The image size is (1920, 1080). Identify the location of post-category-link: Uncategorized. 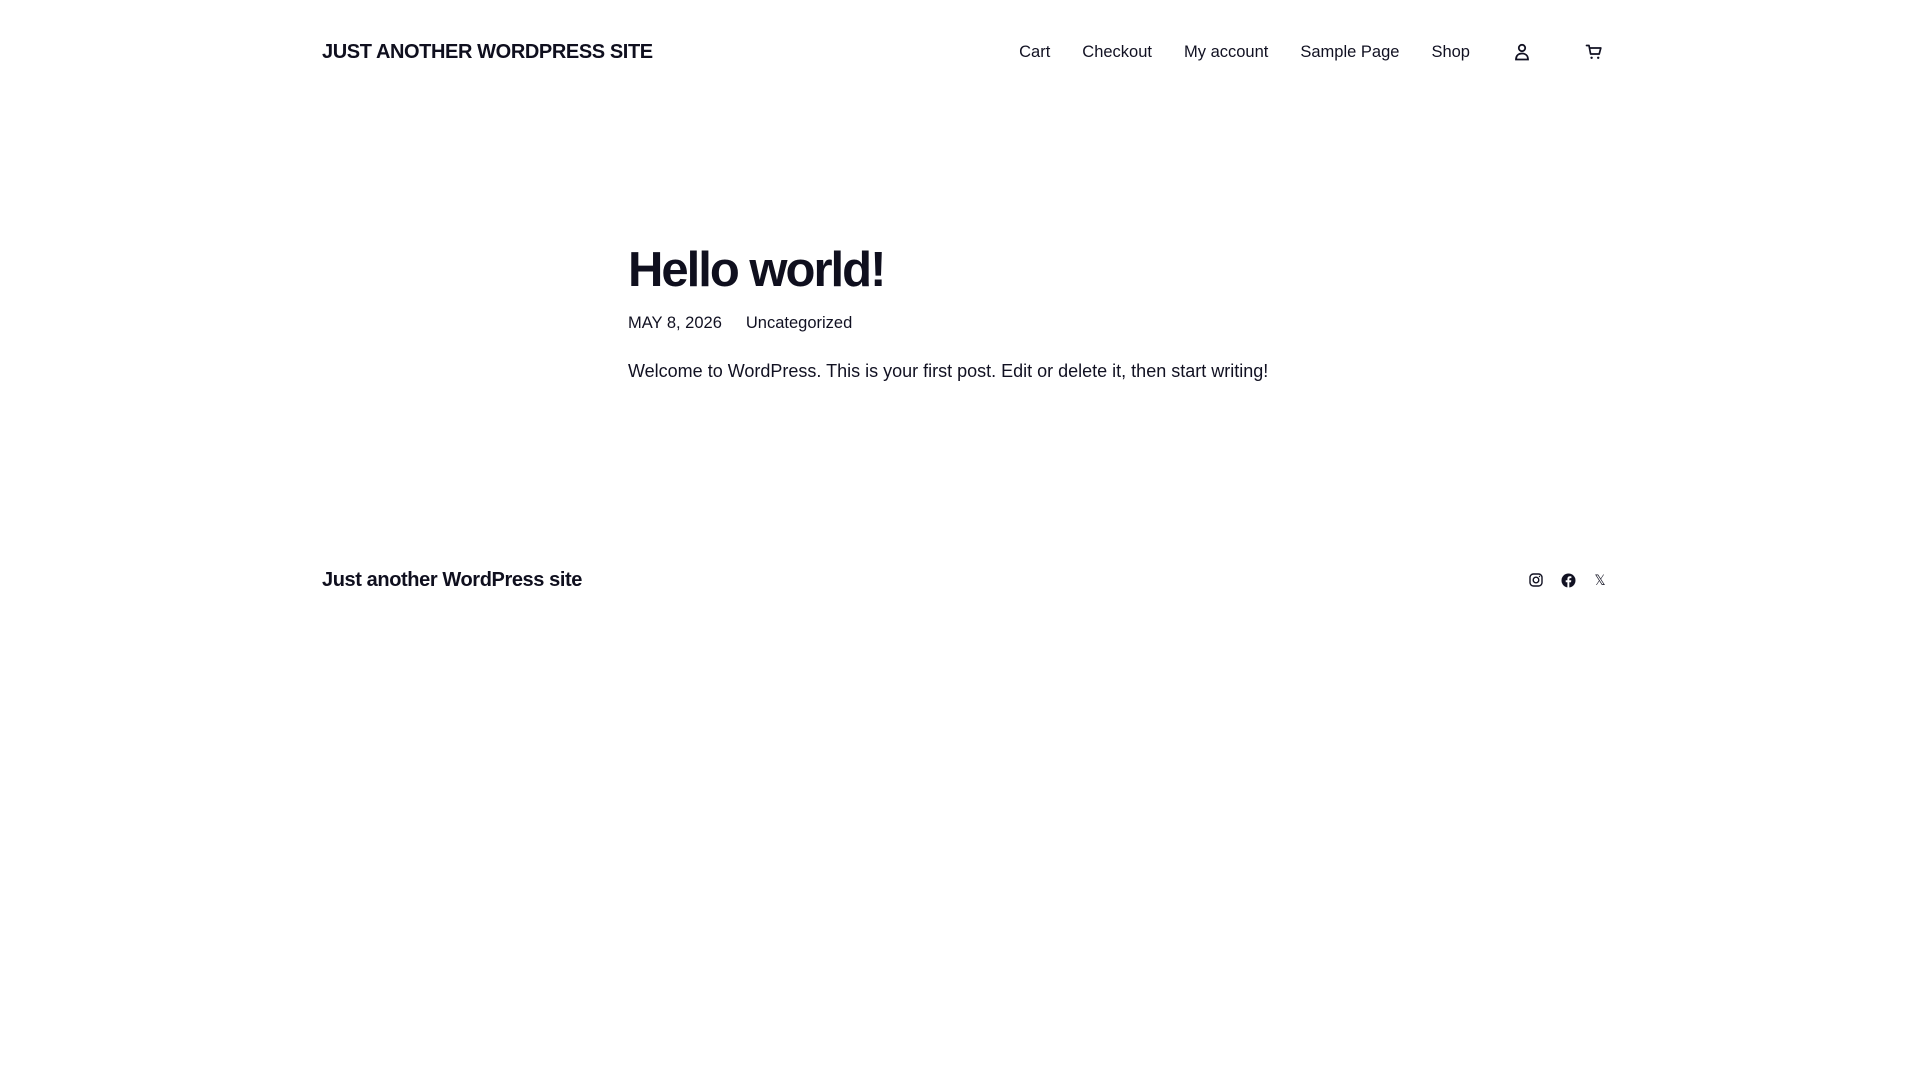
(799, 323).